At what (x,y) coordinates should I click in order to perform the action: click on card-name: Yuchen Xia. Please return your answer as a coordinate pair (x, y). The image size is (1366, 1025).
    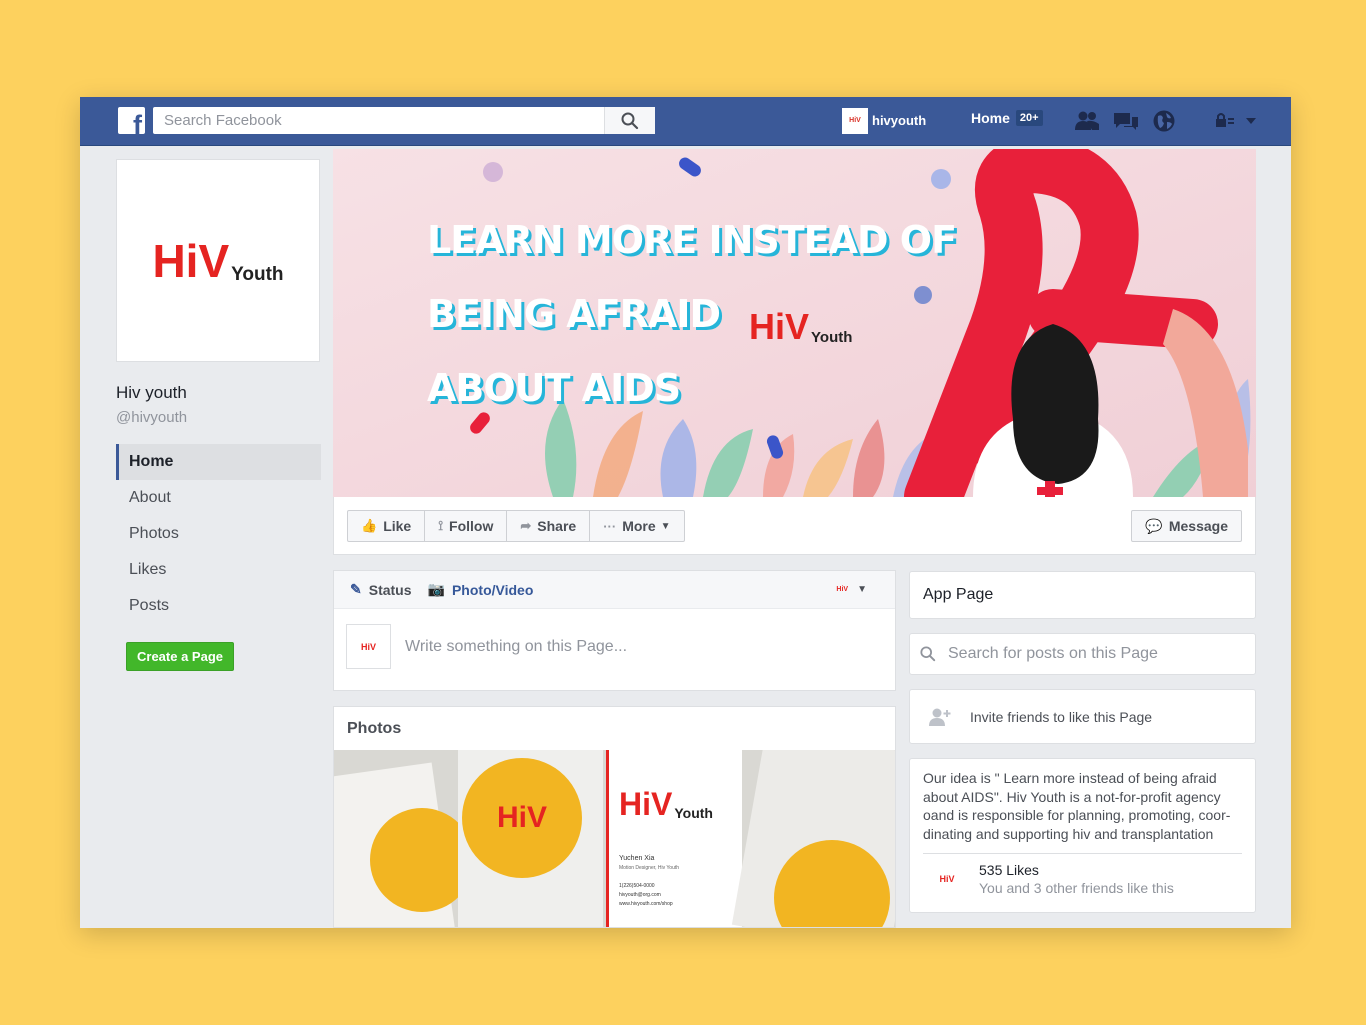
    Looking at the image, I should click on (637, 858).